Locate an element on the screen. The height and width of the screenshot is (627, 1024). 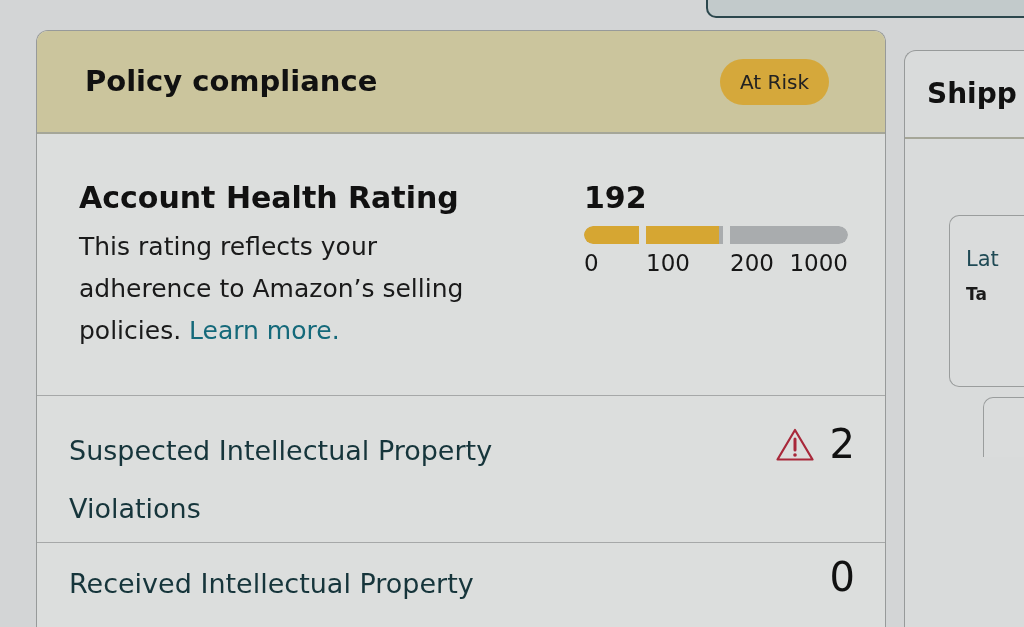
learn-more-link: Learn more. is located at coordinates (264, 330).